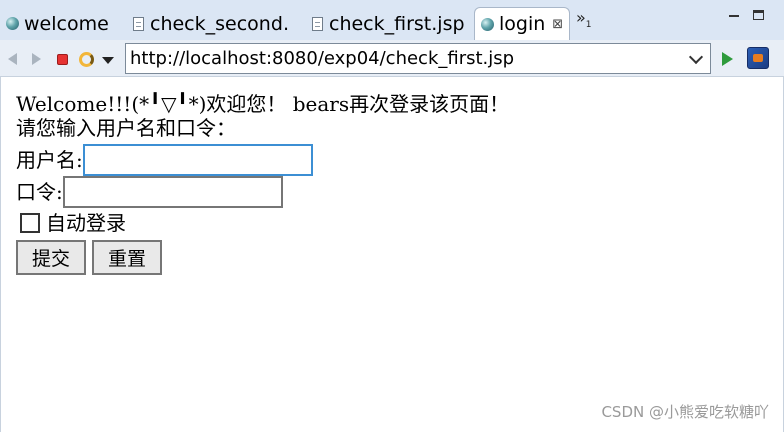  Describe the element at coordinates (30, 223) in the screenshot. I see `auto-login-checkbox` at that location.